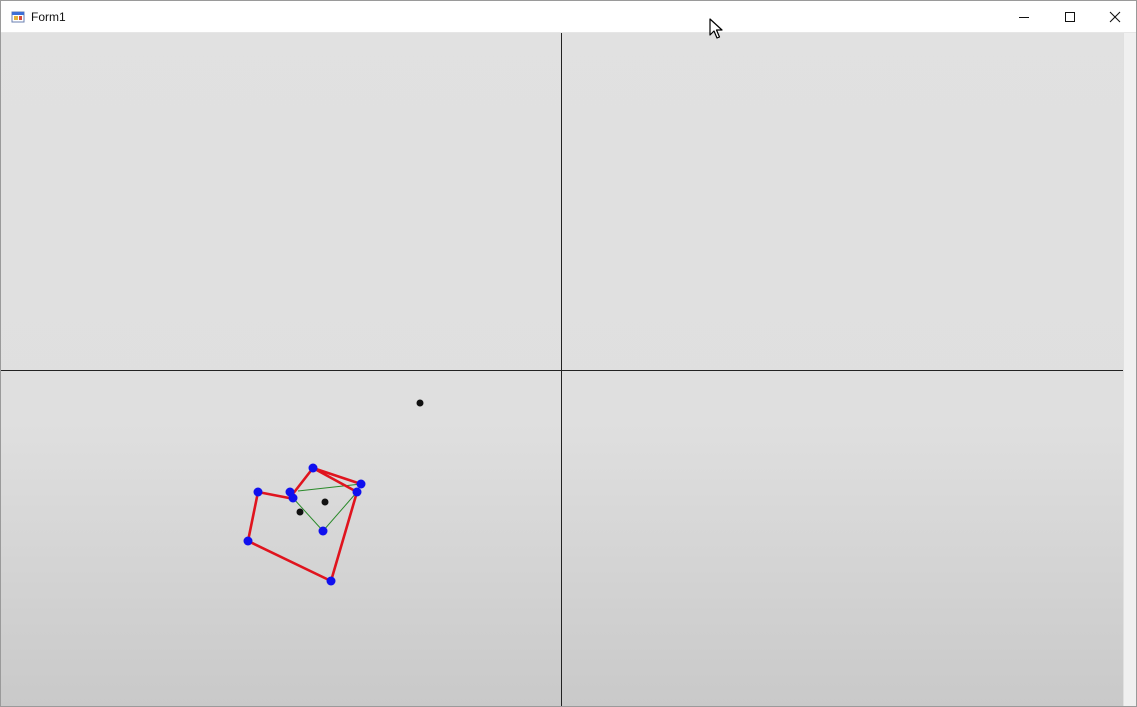  Describe the element at coordinates (1129, 369) in the screenshot. I see `window-edge-strip` at that location.